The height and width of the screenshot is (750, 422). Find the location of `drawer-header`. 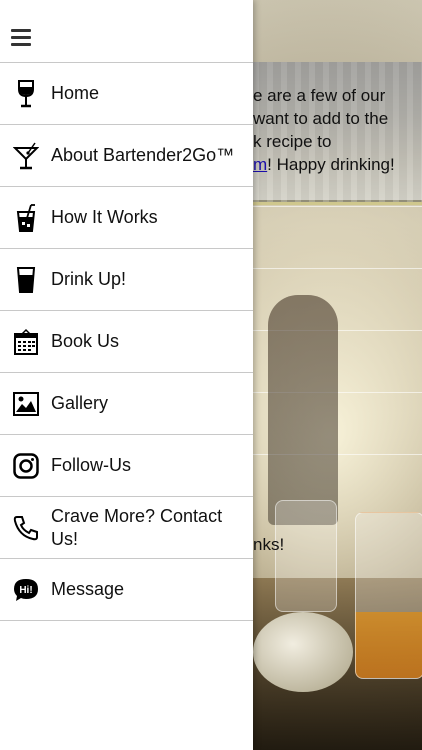

drawer-header is located at coordinates (126, 31).